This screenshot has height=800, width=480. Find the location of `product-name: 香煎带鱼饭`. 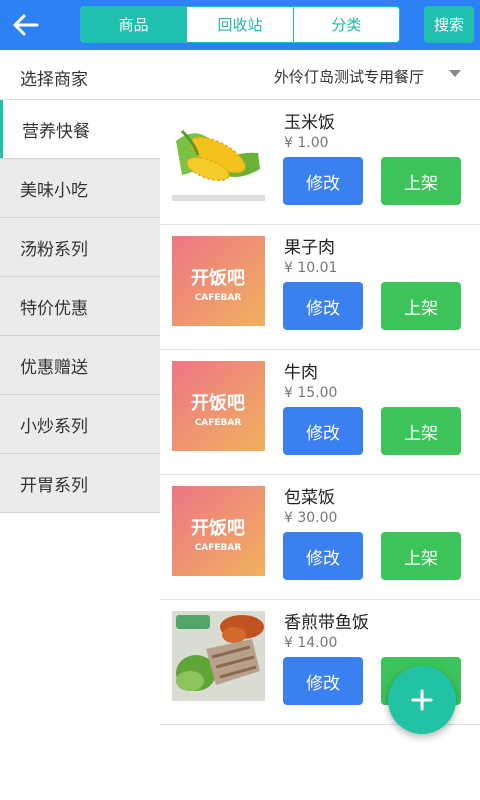

product-name: 香煎带鱼饭 is located at coordinates (326, 623).